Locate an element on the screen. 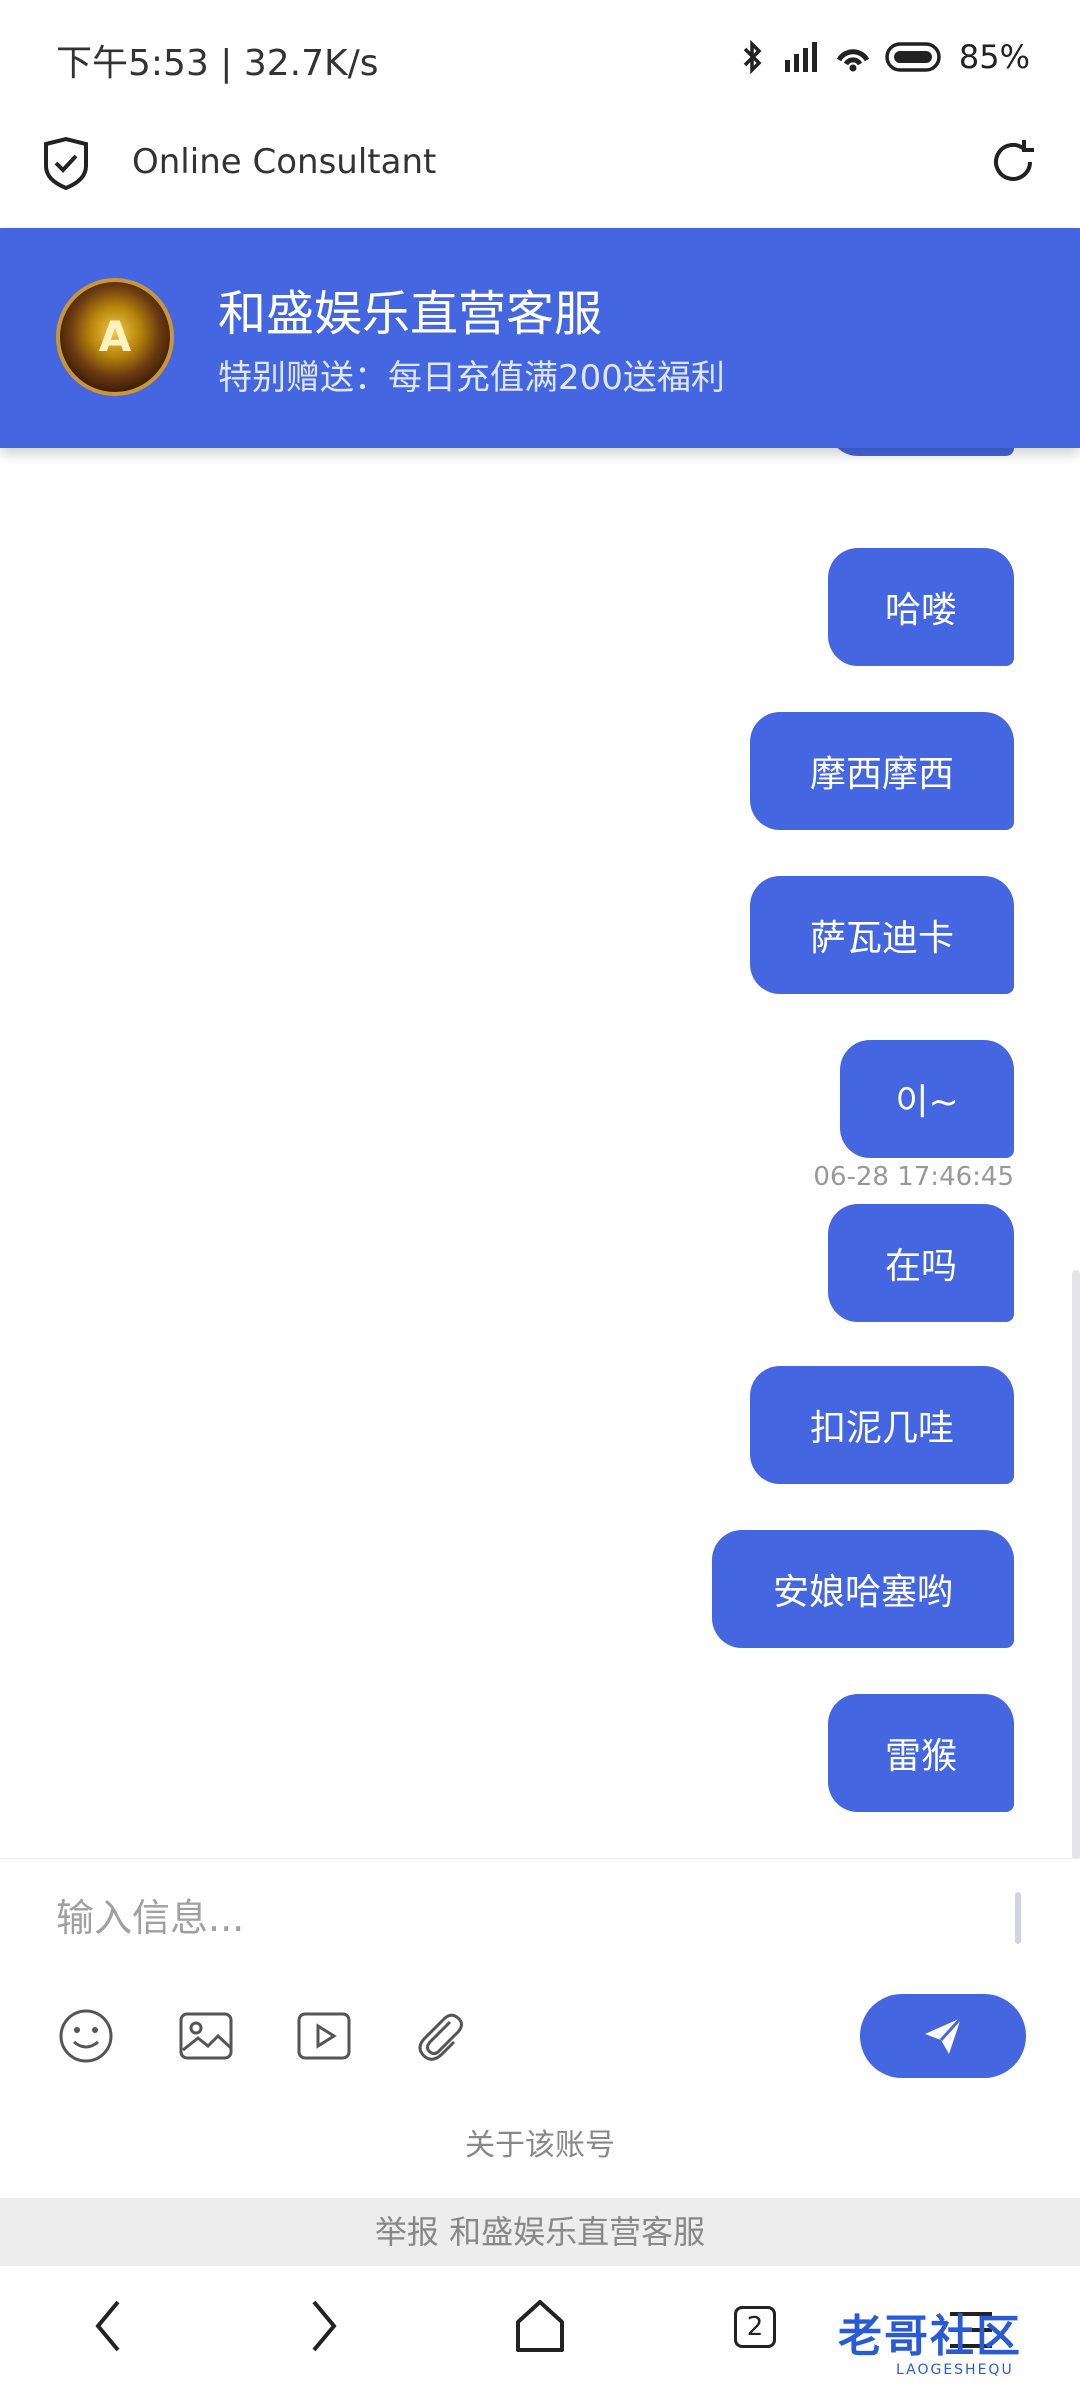 This screenshot has width=1080, height=2400. message-bubble: 이~ is located at coordinates (927, 1099).